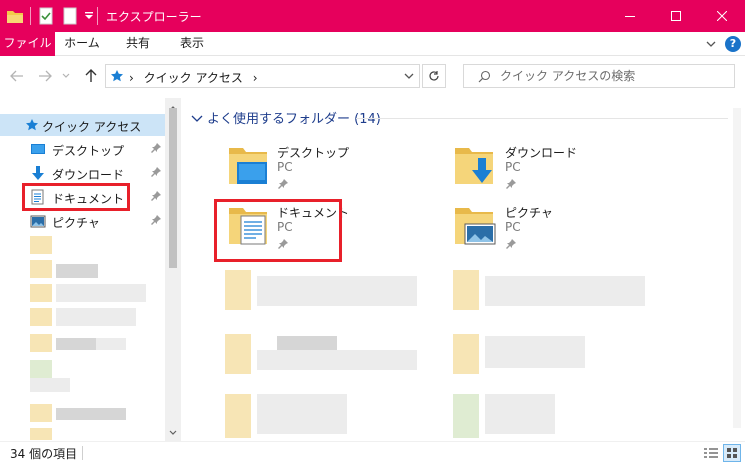 The image size is (745, 462). What do you see at coordinates (676, 16) in the screenshot?
I see `maximize-button` at bounding box center [676, 16].